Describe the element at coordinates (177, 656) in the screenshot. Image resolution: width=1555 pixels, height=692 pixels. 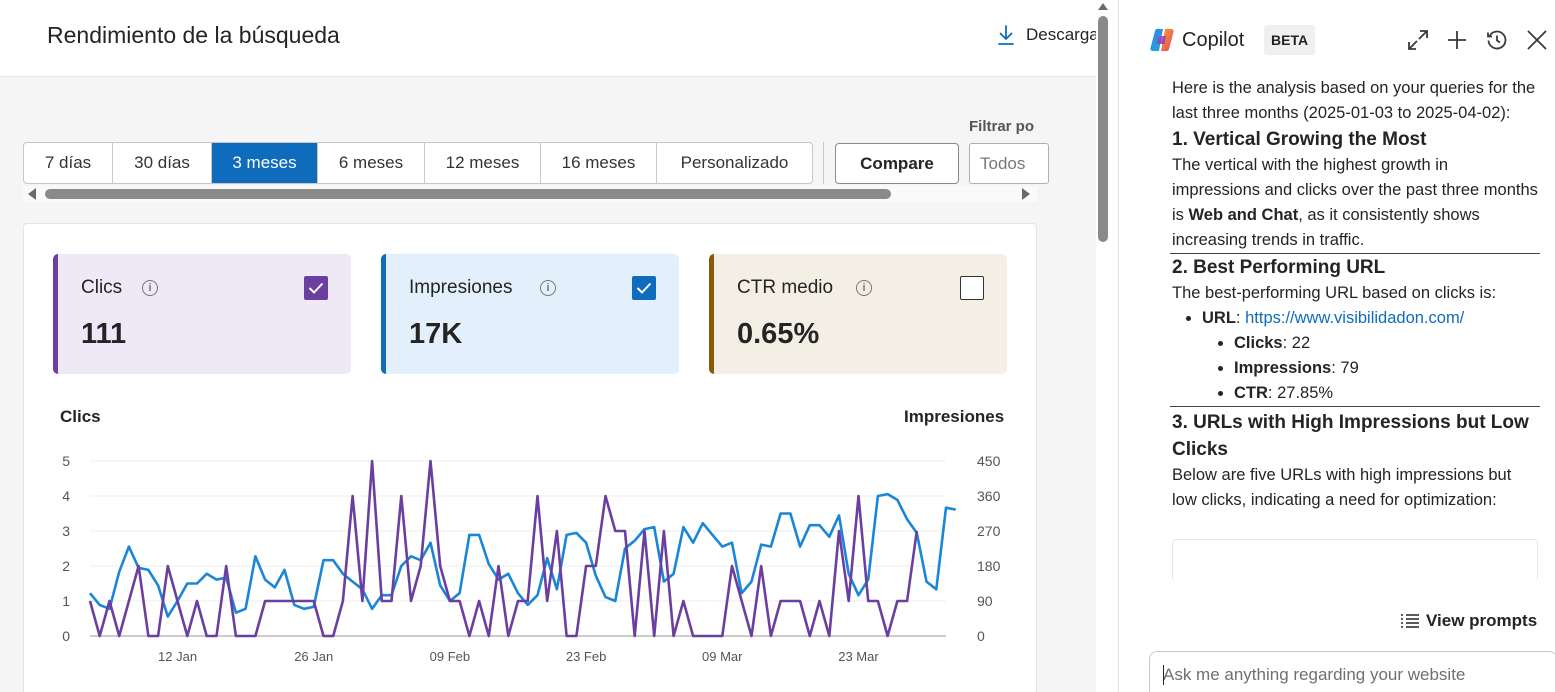
I see `x-tick-label: 12 Jan` at that location.